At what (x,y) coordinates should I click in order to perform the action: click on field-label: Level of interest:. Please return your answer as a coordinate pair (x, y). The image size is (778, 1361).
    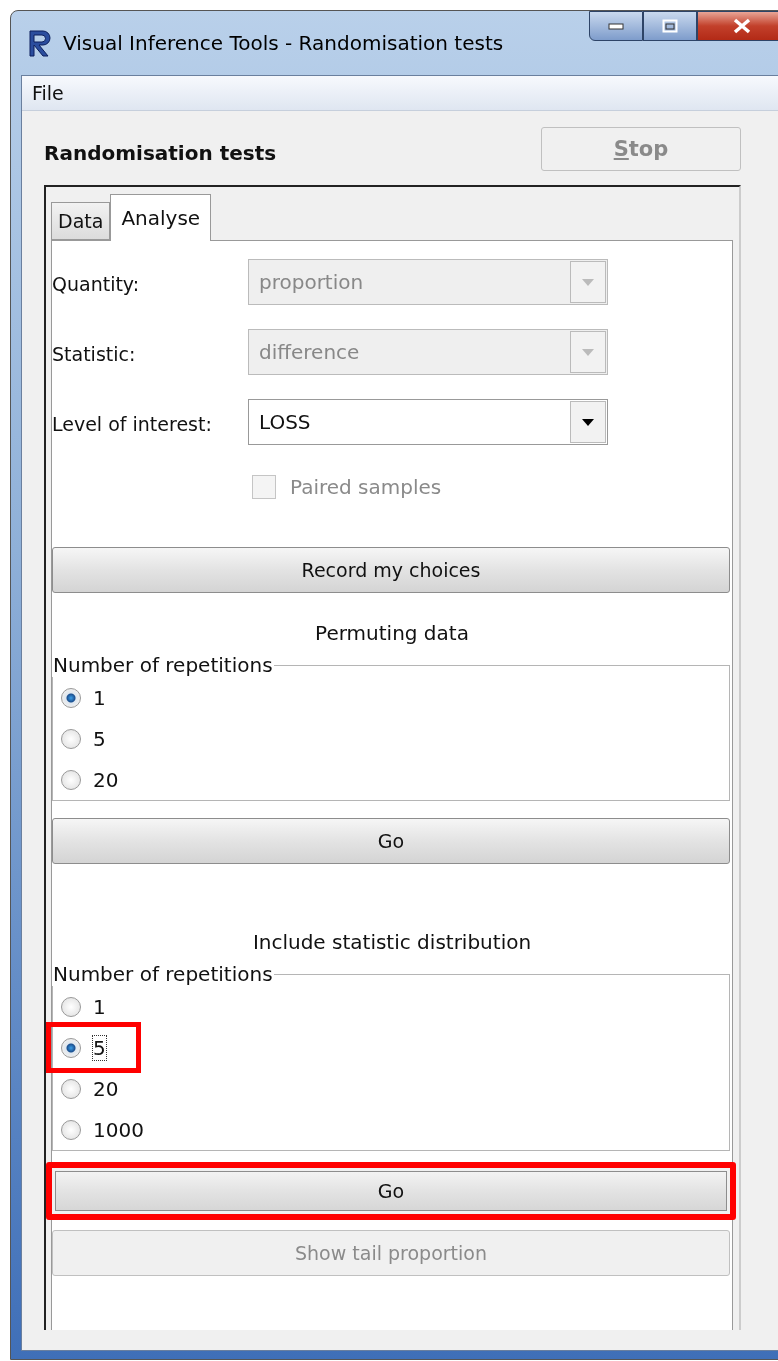
    Looking at the image, I should click on (132, 424).